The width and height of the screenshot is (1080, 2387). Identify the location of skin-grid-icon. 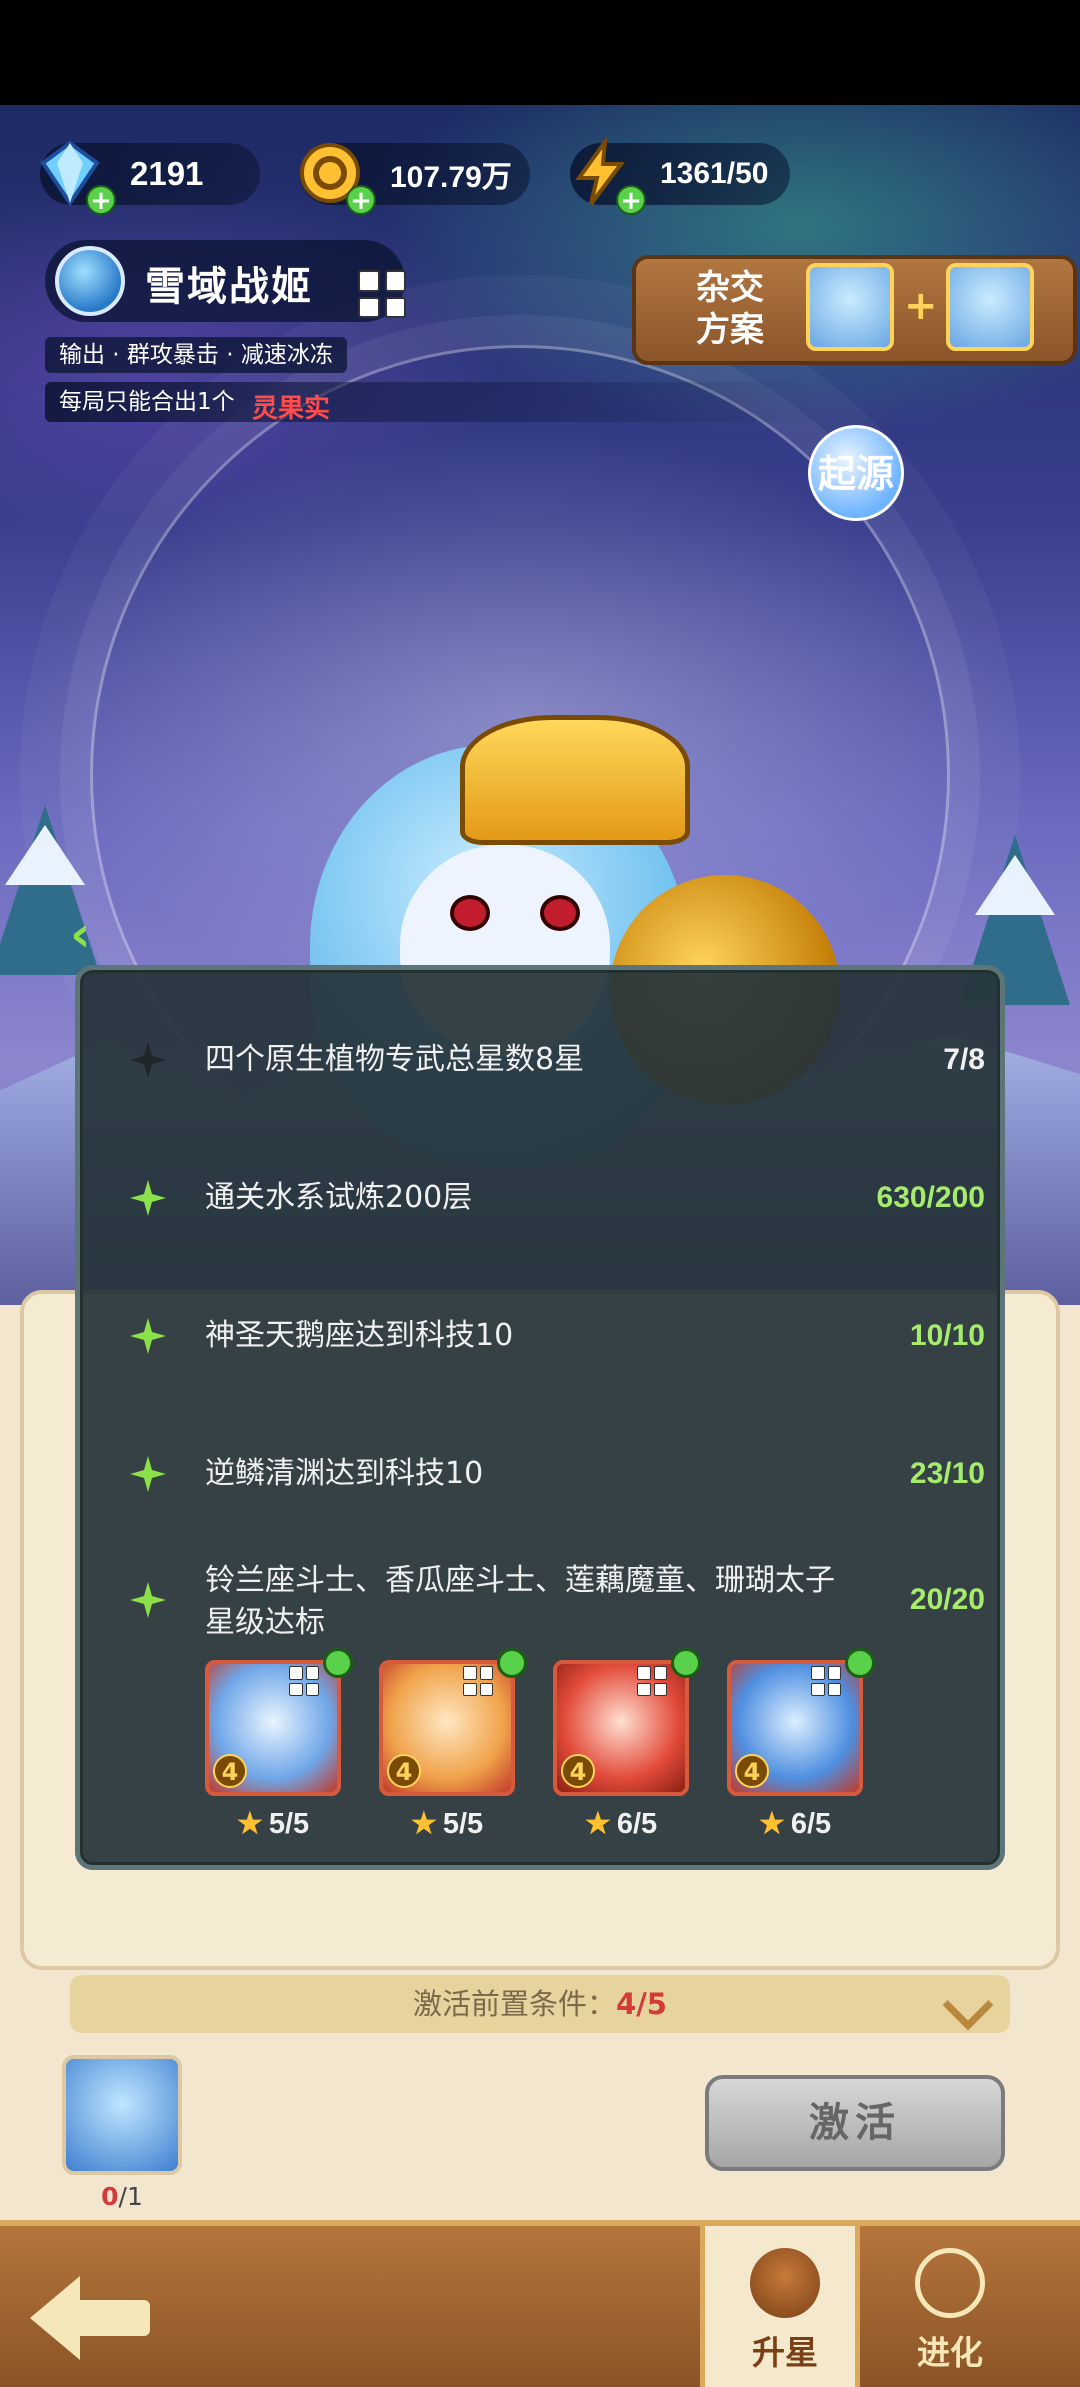
(382, 294).